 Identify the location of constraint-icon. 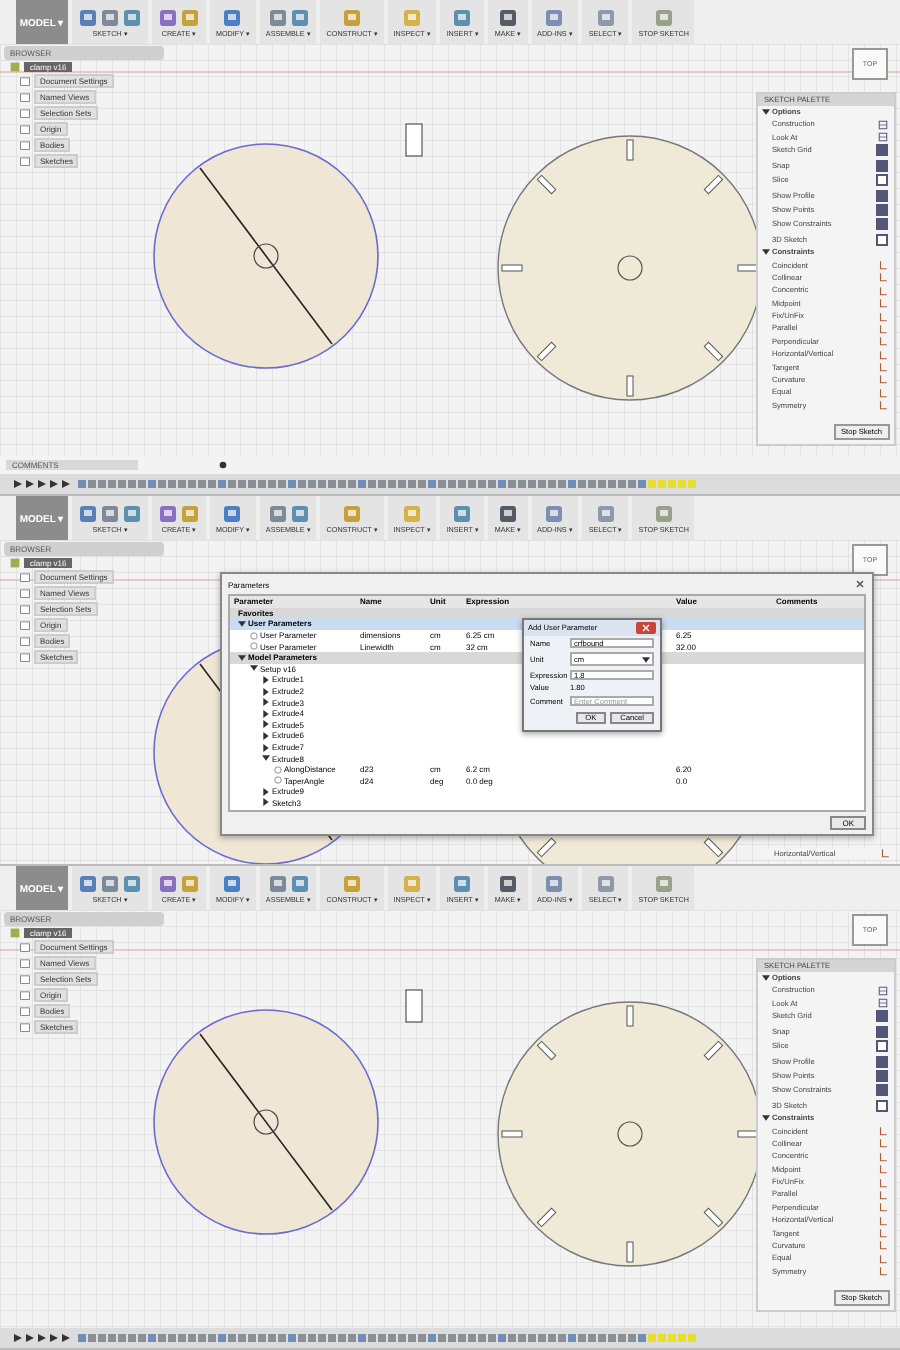
(885, 853).